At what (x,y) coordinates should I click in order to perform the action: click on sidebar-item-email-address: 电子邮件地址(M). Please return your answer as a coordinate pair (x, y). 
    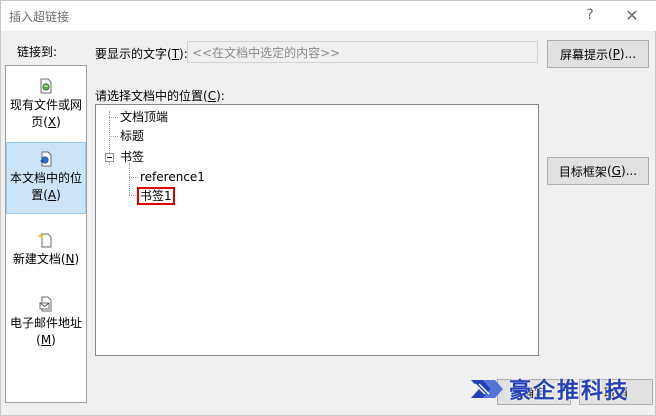
    Looking at the image, I should click on (46, 329).